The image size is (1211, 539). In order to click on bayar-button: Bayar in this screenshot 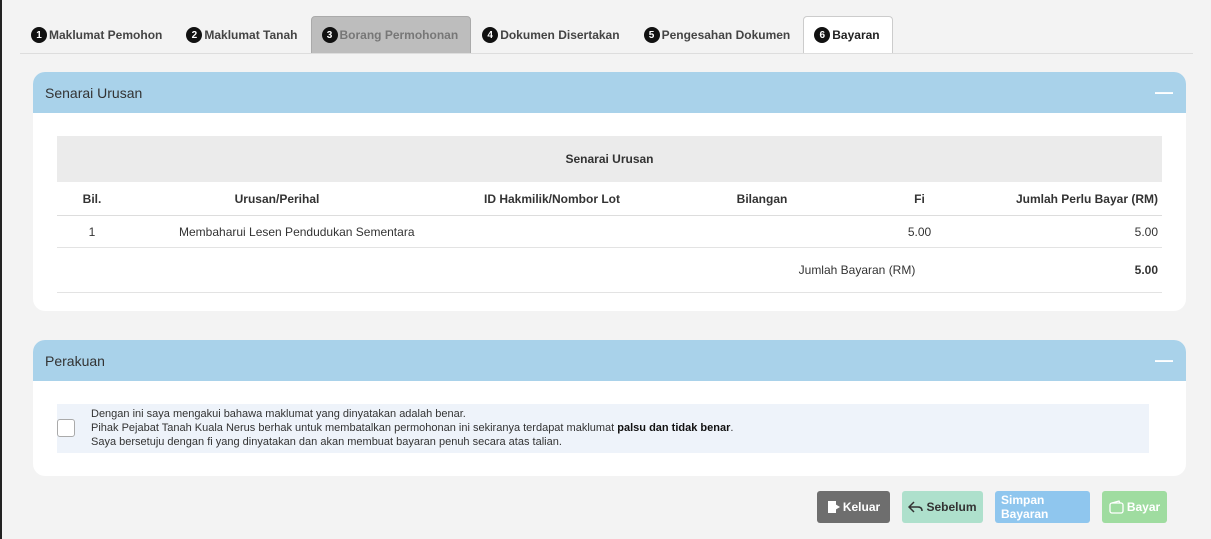, I will do `click(1134, 507)`.